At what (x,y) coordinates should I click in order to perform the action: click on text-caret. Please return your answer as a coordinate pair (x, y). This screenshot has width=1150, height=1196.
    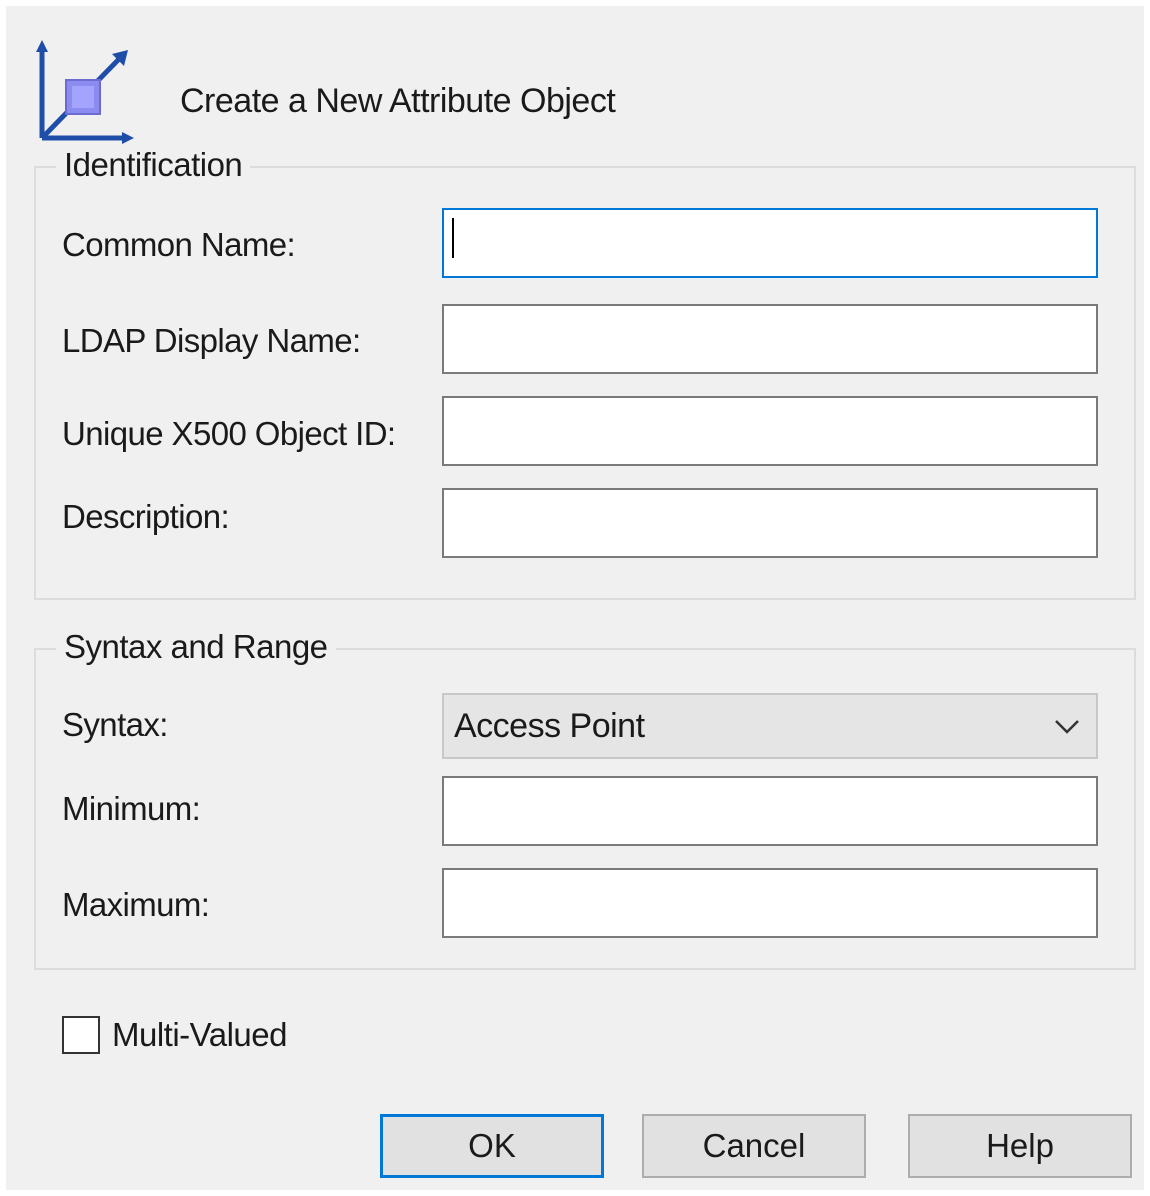
    Looking at the image, I should click on (453, 238).